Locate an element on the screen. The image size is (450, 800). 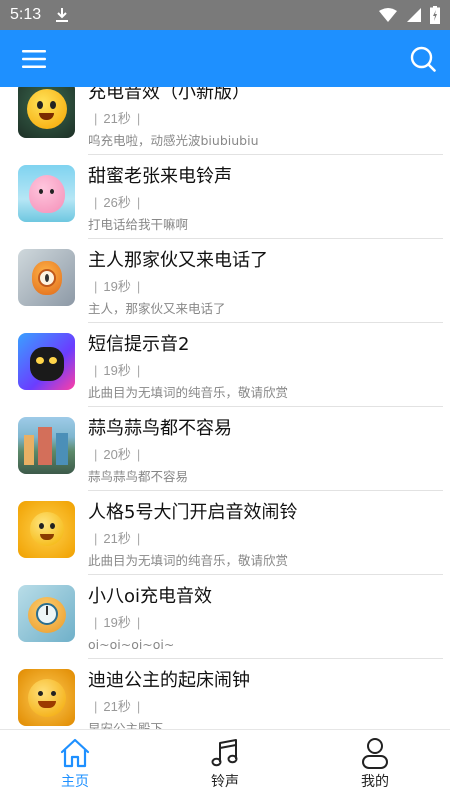
tab-profile: 我的 is located at coordinates (375, 765).